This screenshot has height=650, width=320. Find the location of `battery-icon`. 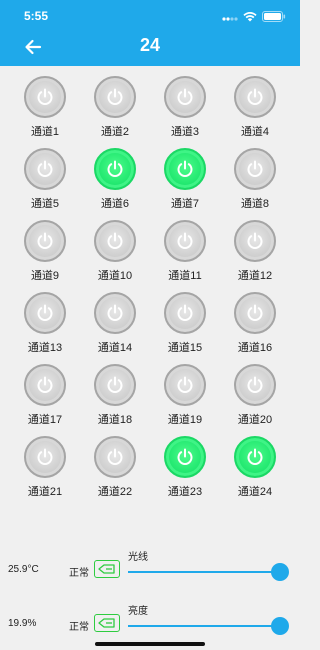

battery-icon is located at coordinates (274, 18).